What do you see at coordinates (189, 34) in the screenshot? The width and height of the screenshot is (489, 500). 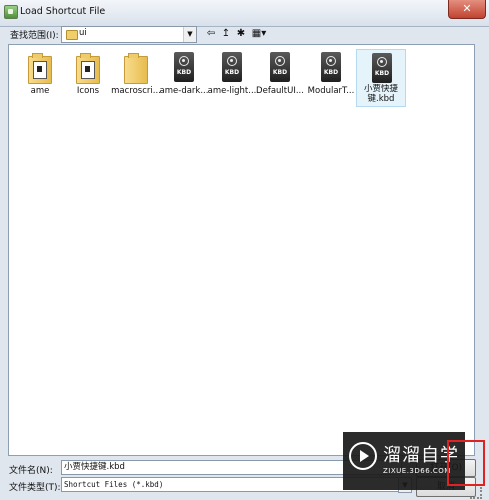 I see `chevron-down-icon: ▼` at bounding box center [189, 34].